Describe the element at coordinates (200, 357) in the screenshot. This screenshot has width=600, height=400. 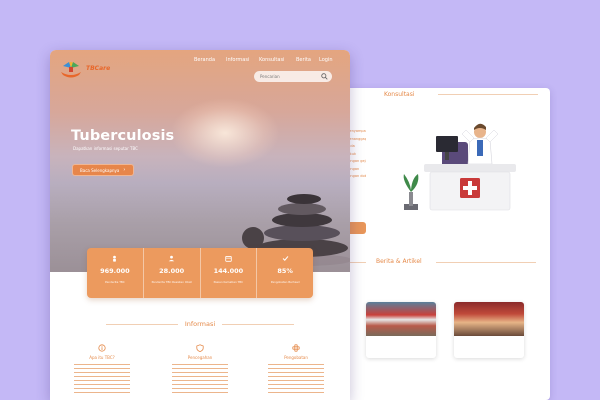
I see `info-card-heading: Pencegahan` at that location.